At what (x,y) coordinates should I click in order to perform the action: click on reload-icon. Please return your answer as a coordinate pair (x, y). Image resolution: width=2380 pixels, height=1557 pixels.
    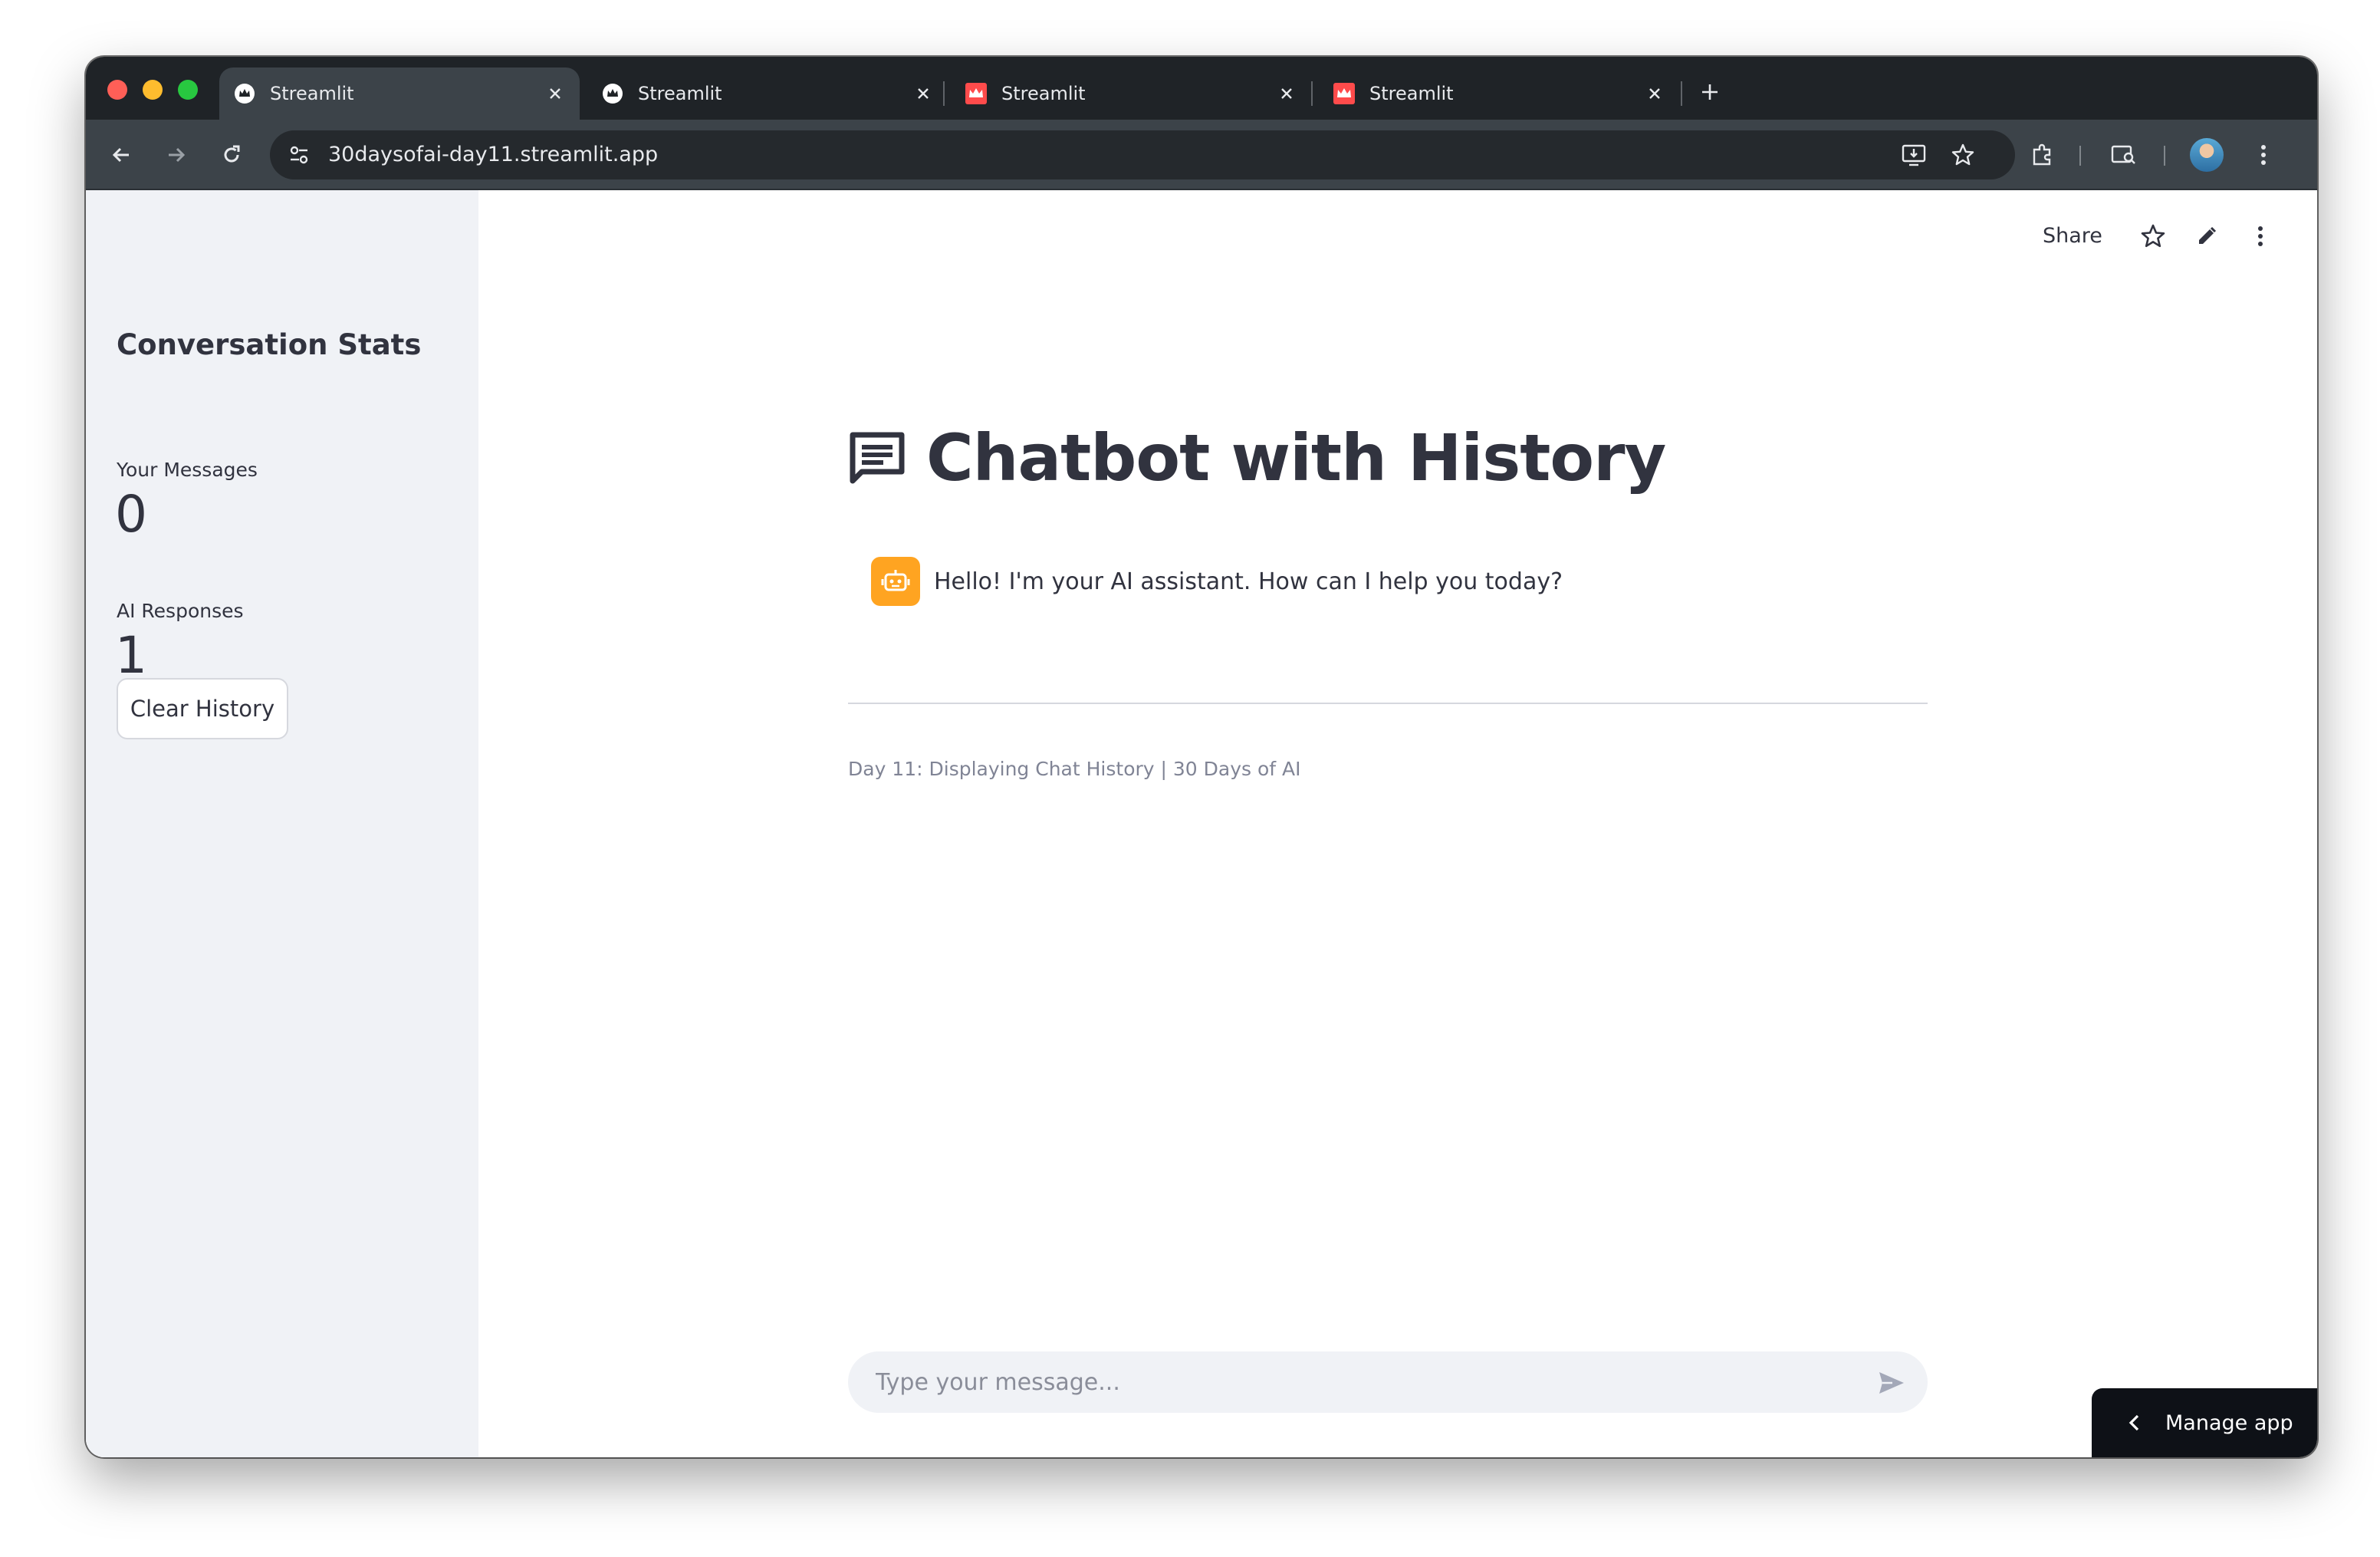
    Looking at the image, I should click on (232, 154).